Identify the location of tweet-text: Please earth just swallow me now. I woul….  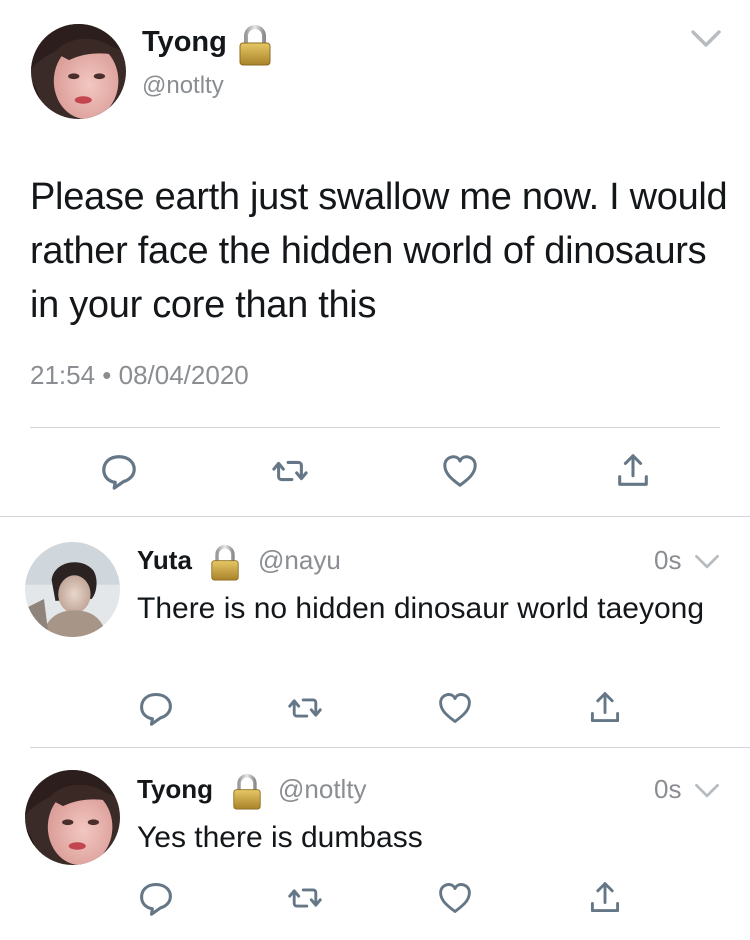
(379, 251).